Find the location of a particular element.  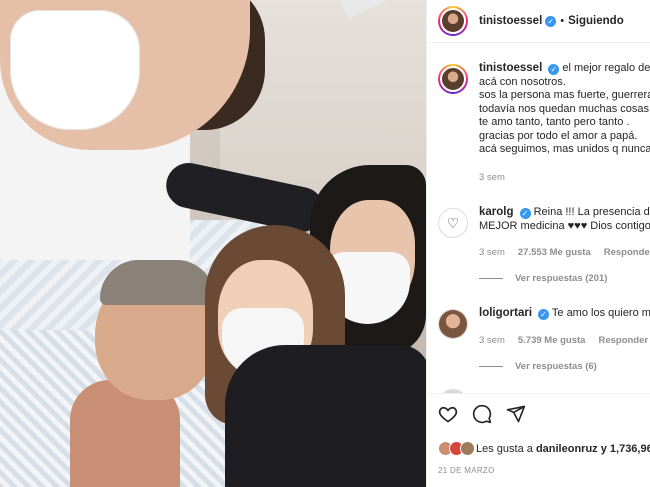

caption-line: te amo tanto, tanto pero tanto . is located at coordinates (554, 122).